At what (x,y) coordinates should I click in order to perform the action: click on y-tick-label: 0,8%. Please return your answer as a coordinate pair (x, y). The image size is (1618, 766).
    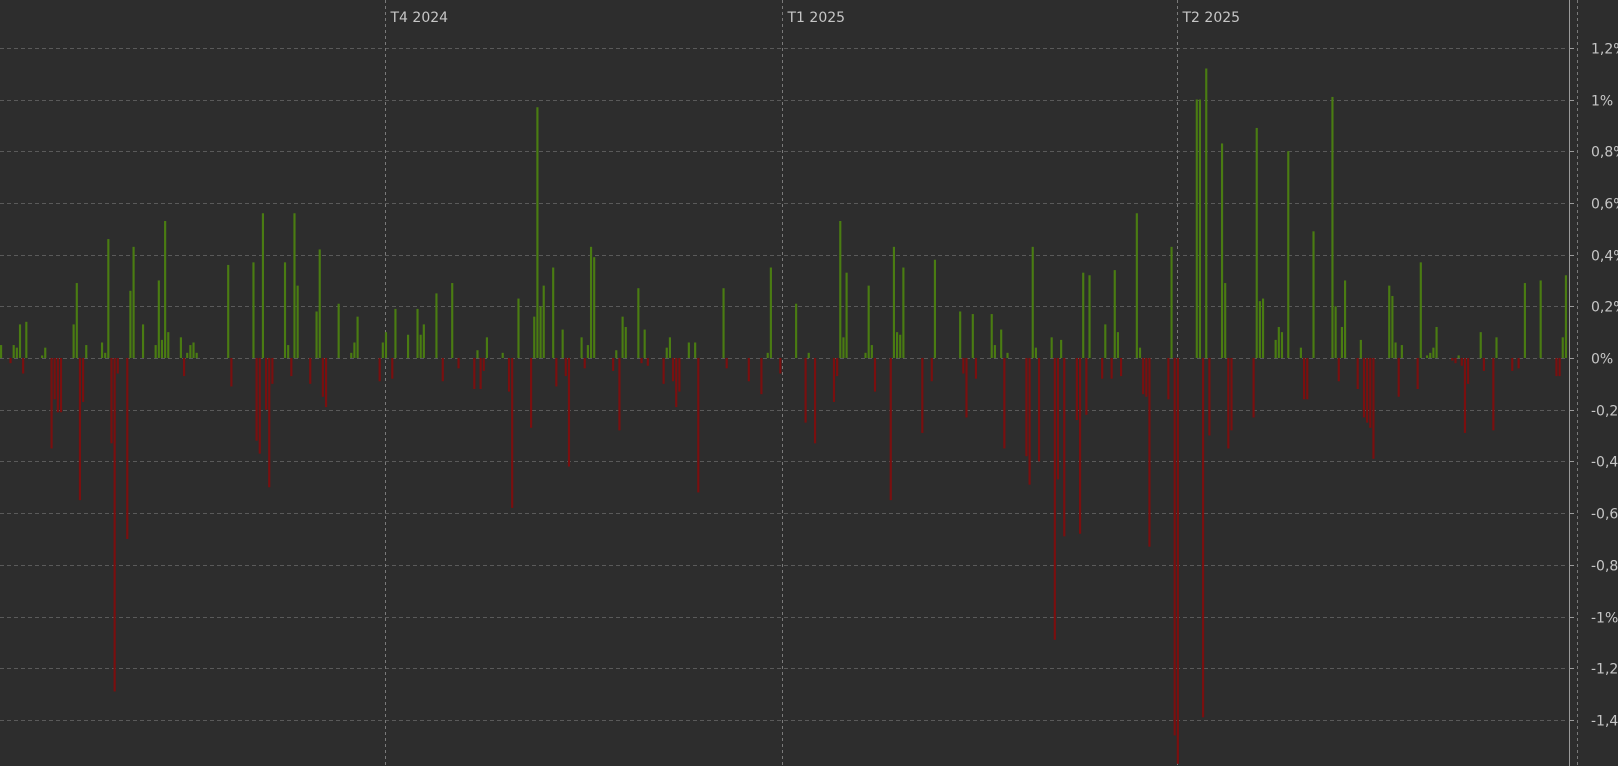
    Looking at the image, I should click on (1604, 153).